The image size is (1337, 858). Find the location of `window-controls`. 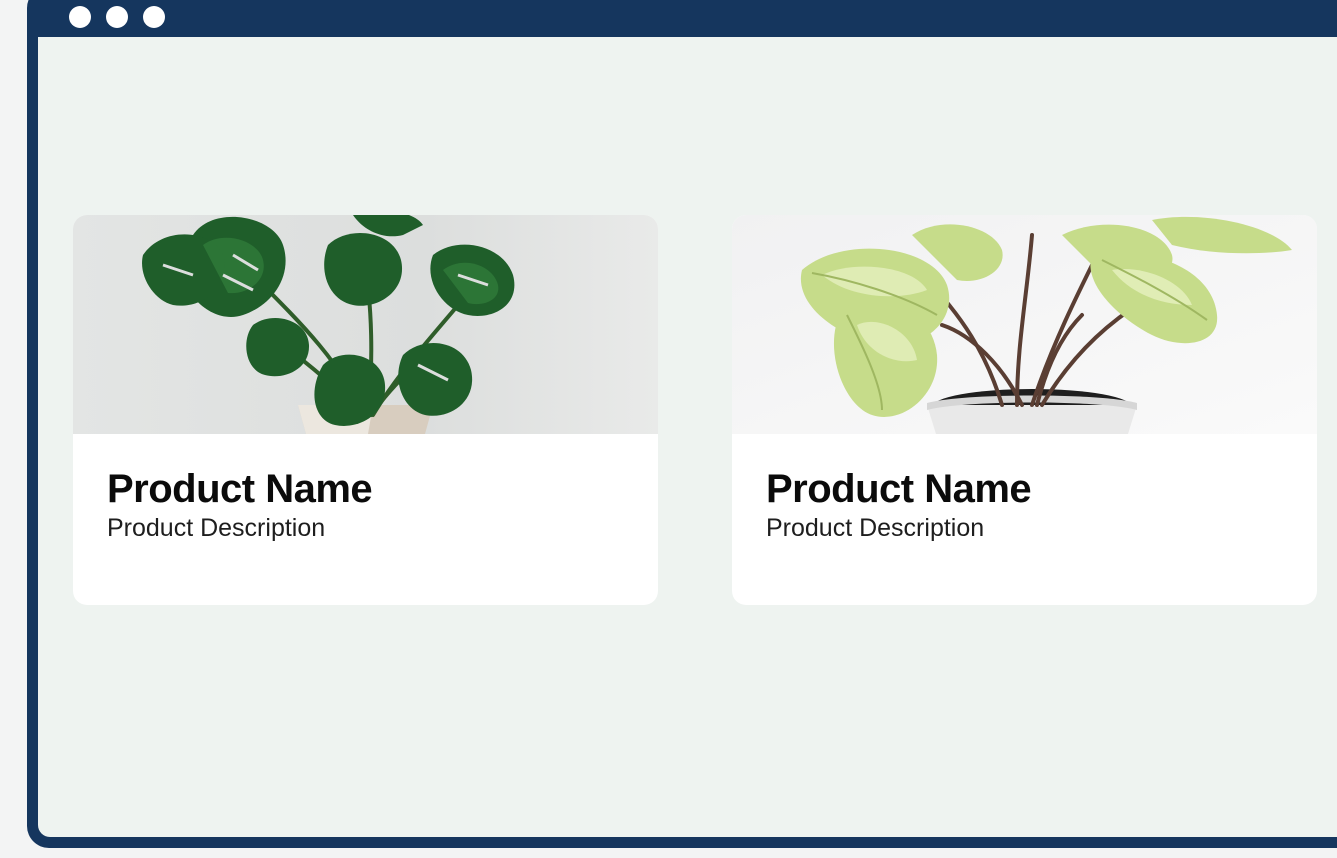

window-controls is located at coordinates (117, 17).